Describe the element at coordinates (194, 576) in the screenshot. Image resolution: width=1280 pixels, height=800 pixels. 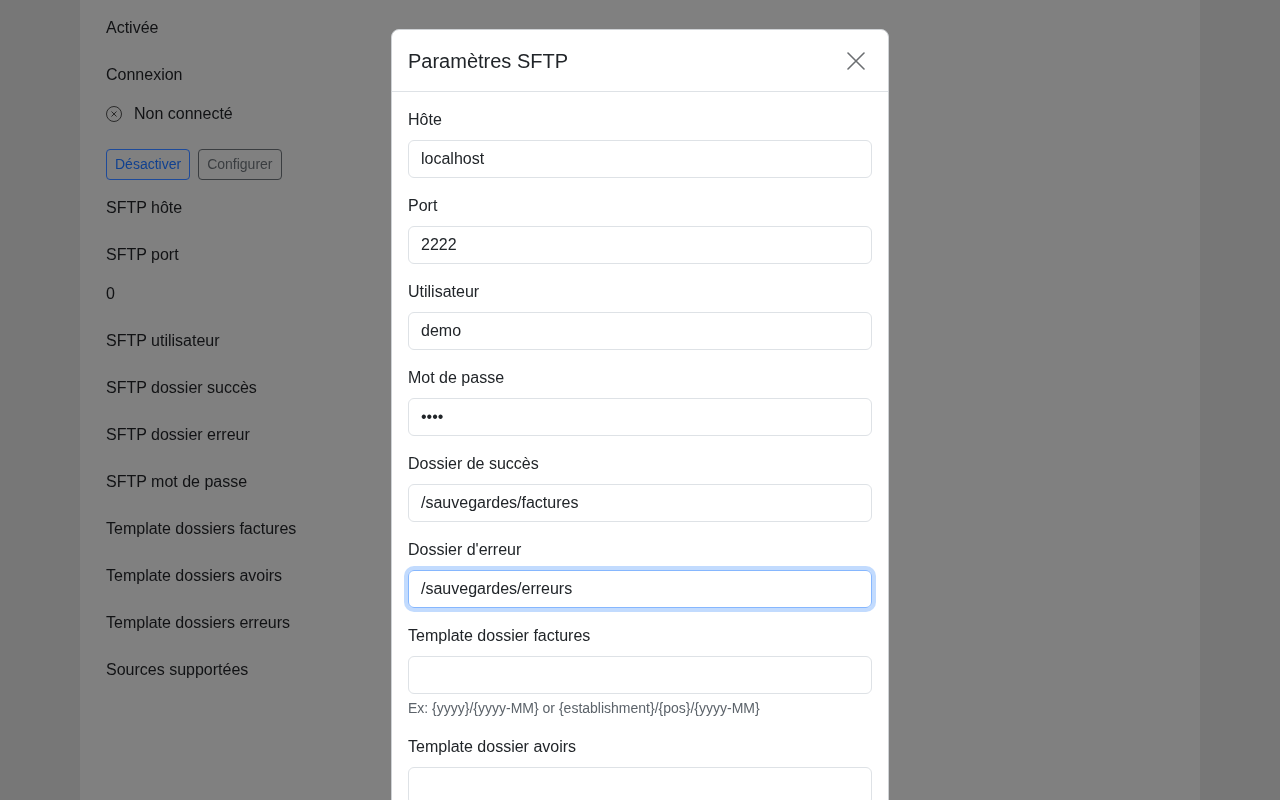
I see `field-label: Template dossiers avoirs` at that location.